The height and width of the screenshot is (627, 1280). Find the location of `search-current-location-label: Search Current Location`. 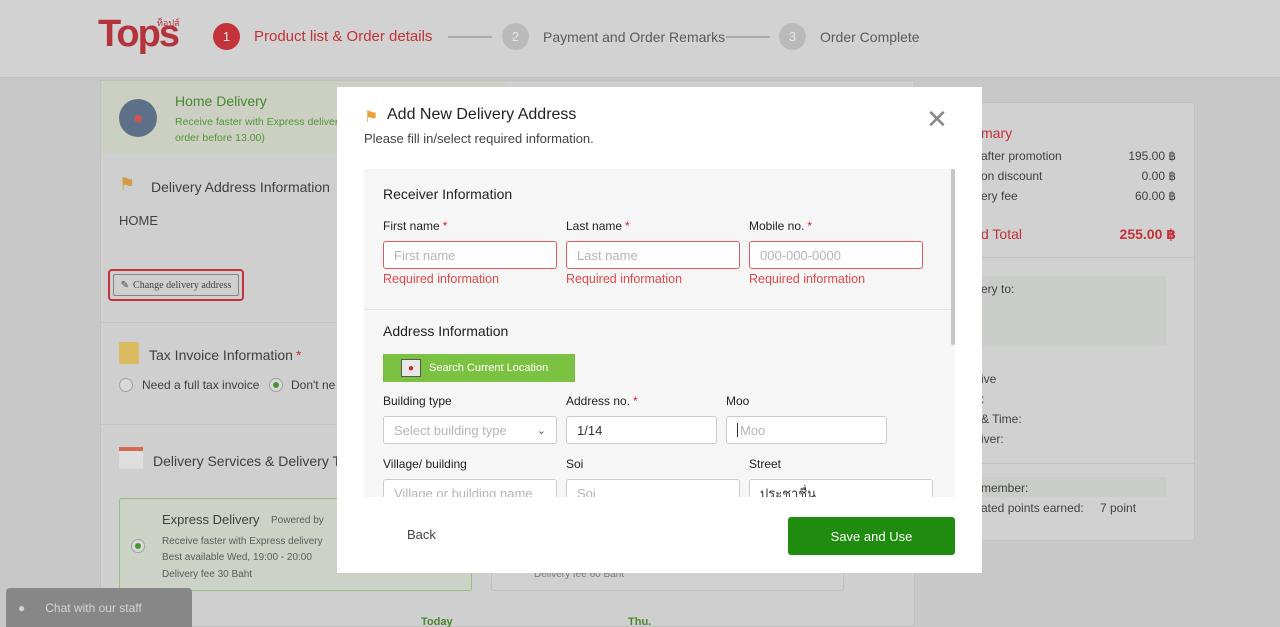

search-current-location-label: Search Current Location is located at coordinates (489, 368).